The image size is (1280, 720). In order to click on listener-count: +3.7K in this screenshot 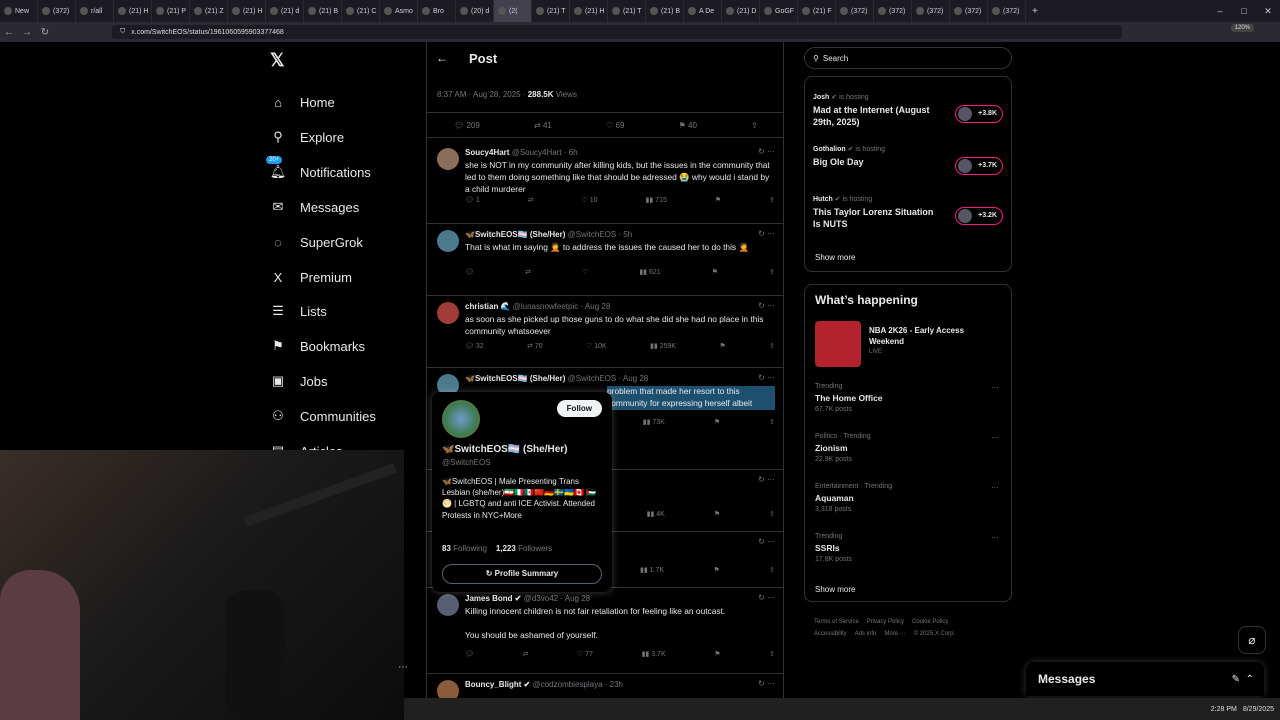, I will do `click(979, 166)`.